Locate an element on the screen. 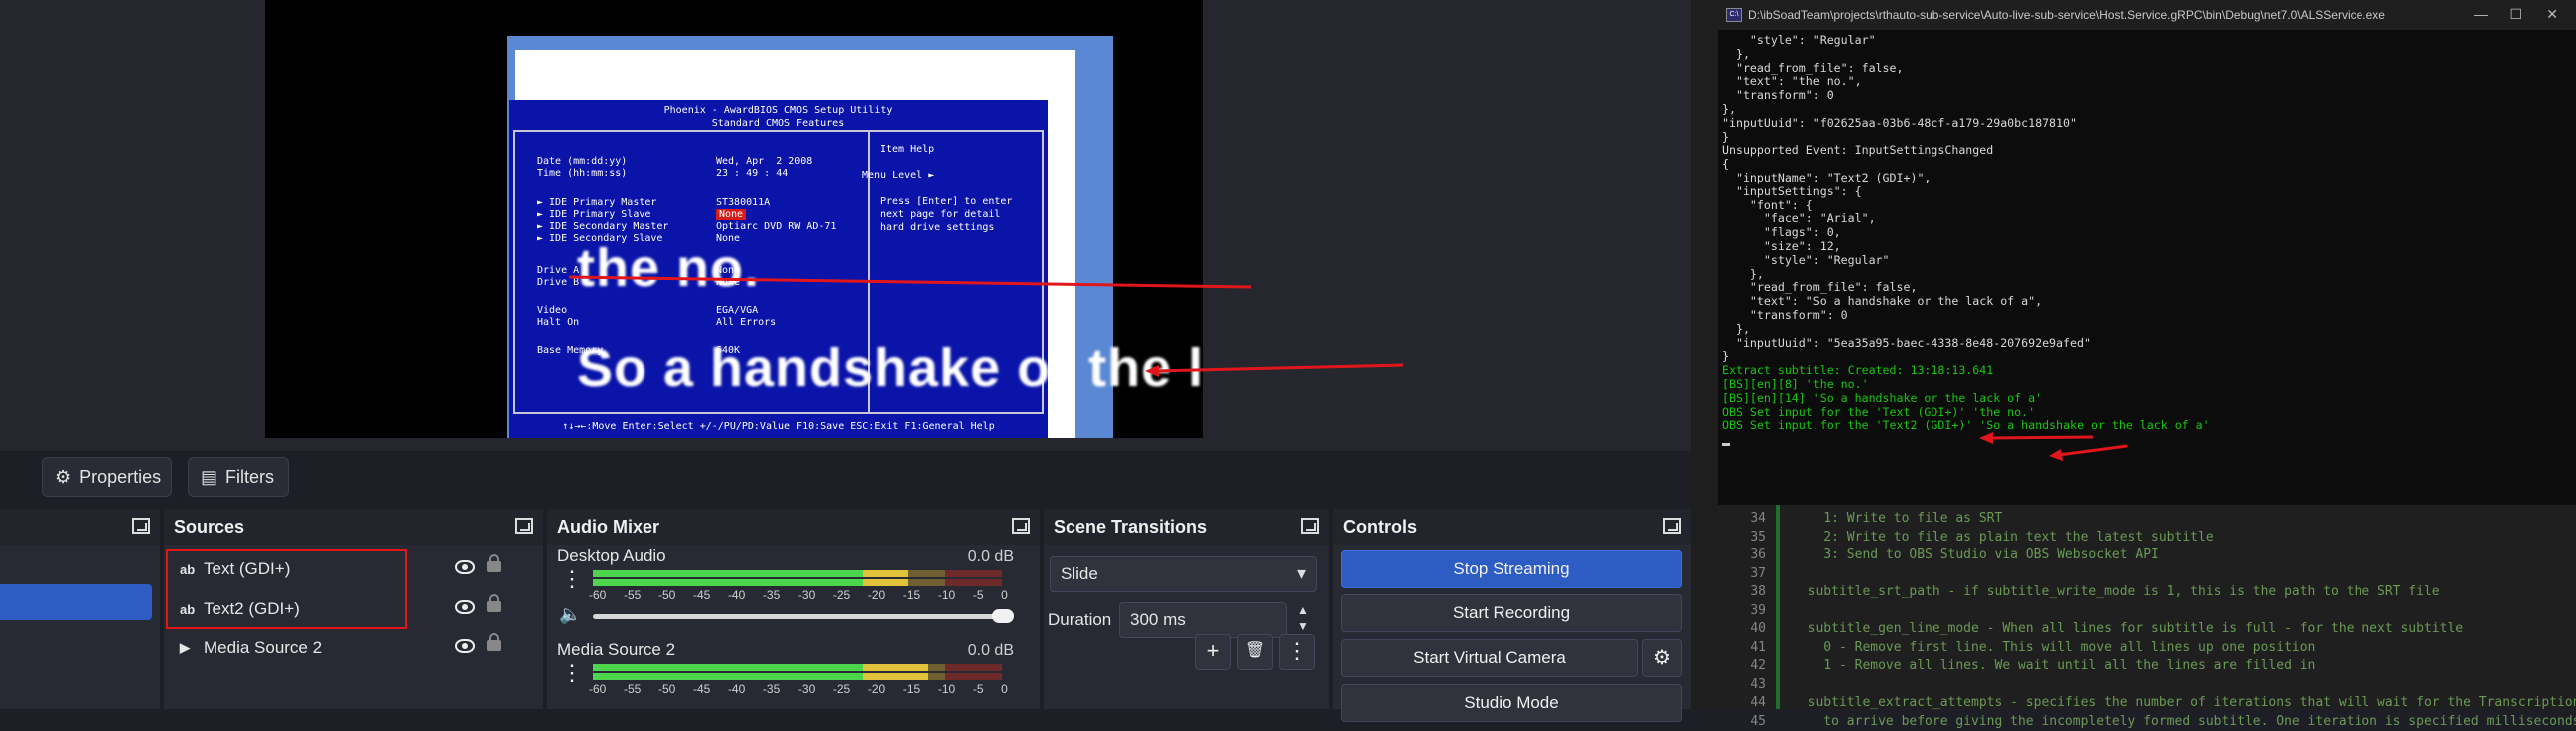  properties-label: Properties is located at coordinates (120, 478).